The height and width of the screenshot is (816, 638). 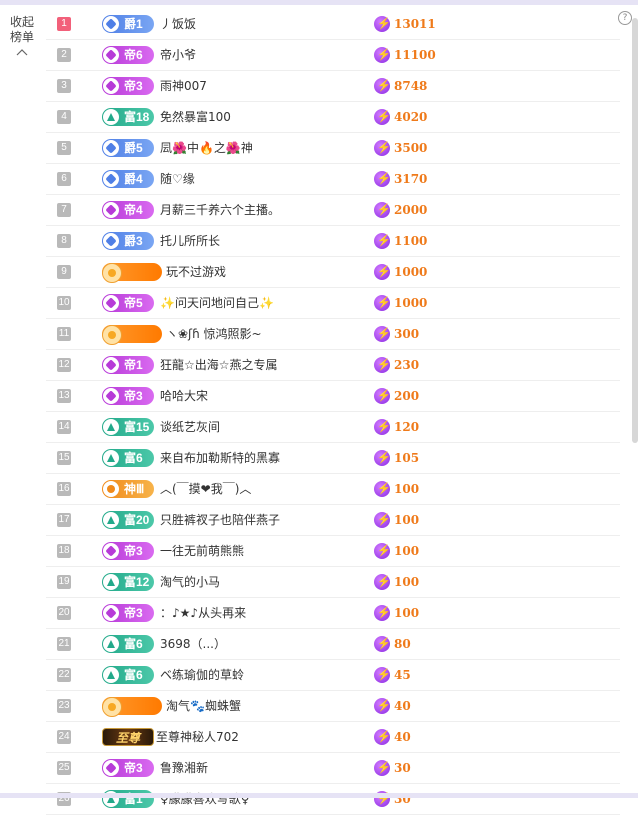 I want to click on ranking-row: 13 帝3 哈哈大宋 200, so click(x=333, y=397).